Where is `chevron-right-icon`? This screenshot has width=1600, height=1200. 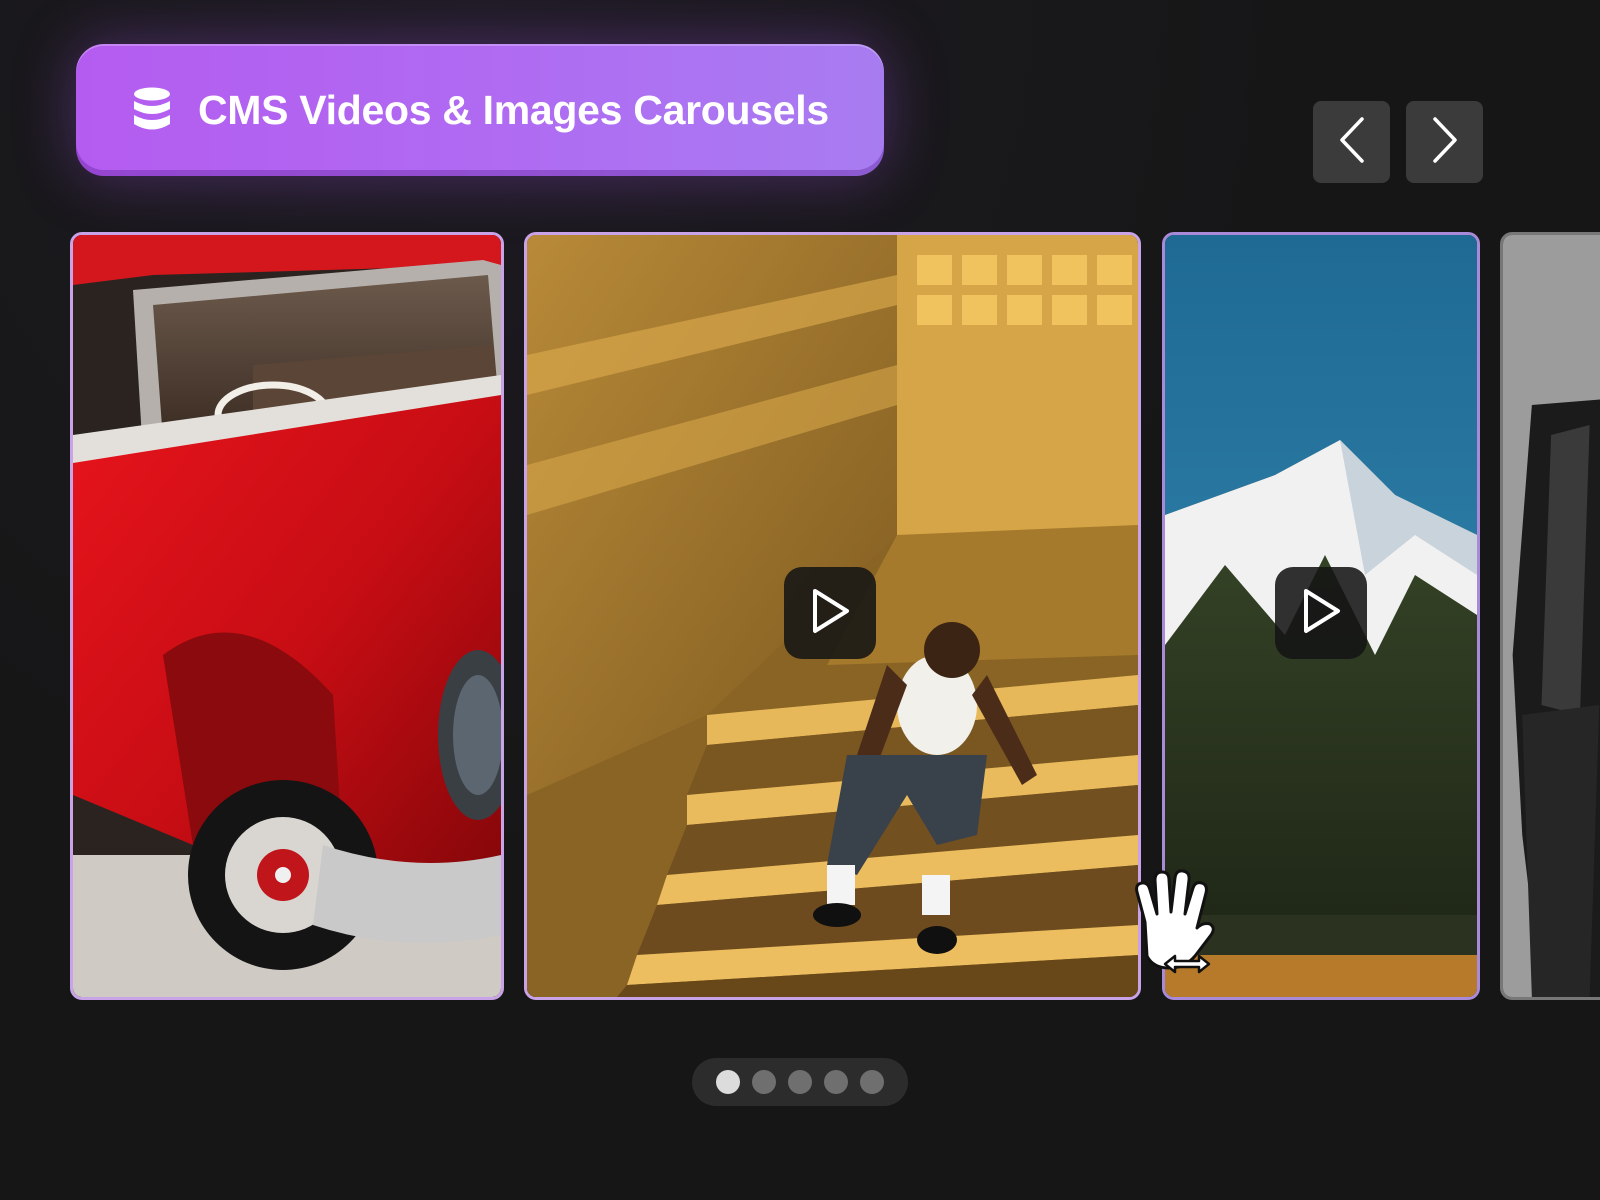
chevron-right-icon is located at coordinates (1445, 142).